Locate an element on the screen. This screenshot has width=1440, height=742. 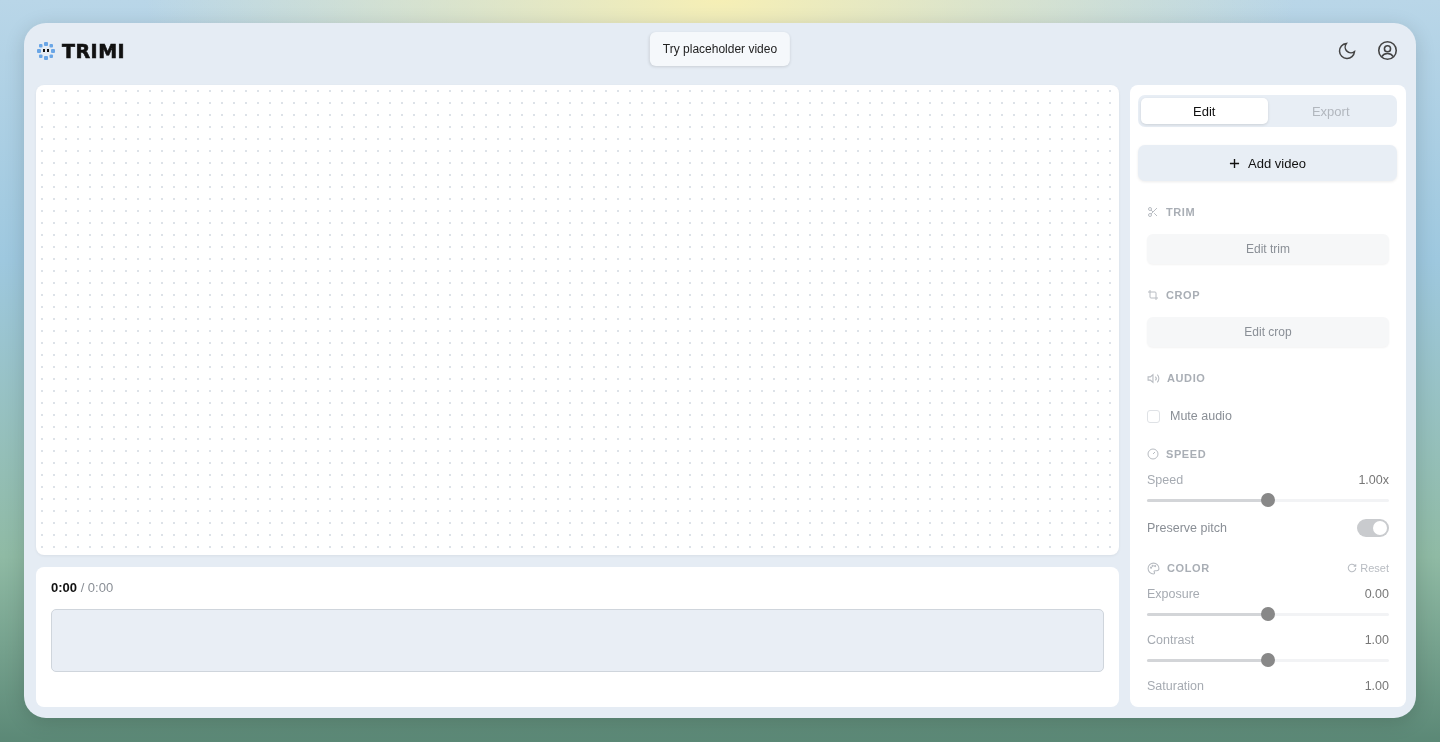
slider-label: Exposure is located at coordinates (1173, 594).